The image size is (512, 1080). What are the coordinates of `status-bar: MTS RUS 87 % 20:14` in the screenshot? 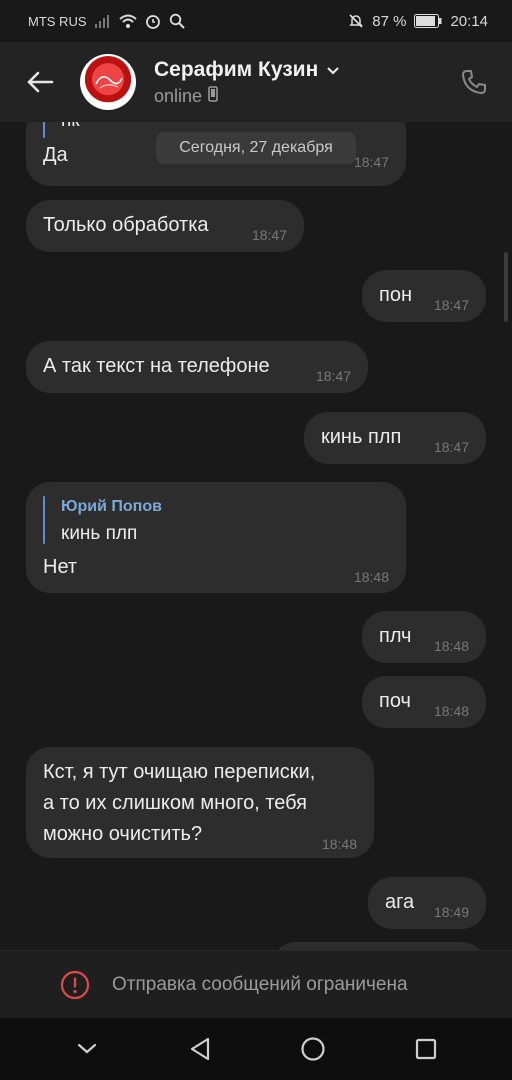 It's located at (256, 21).